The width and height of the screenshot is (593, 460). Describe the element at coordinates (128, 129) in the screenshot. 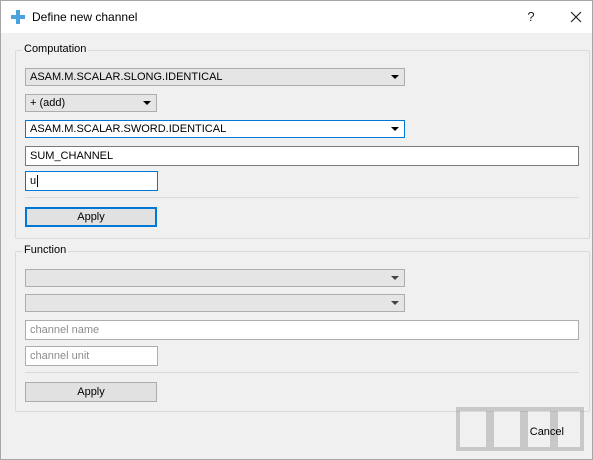

I see `operand2-value: ASAM.M.SCALAR.SWORD.IDENTICAL` at that location.